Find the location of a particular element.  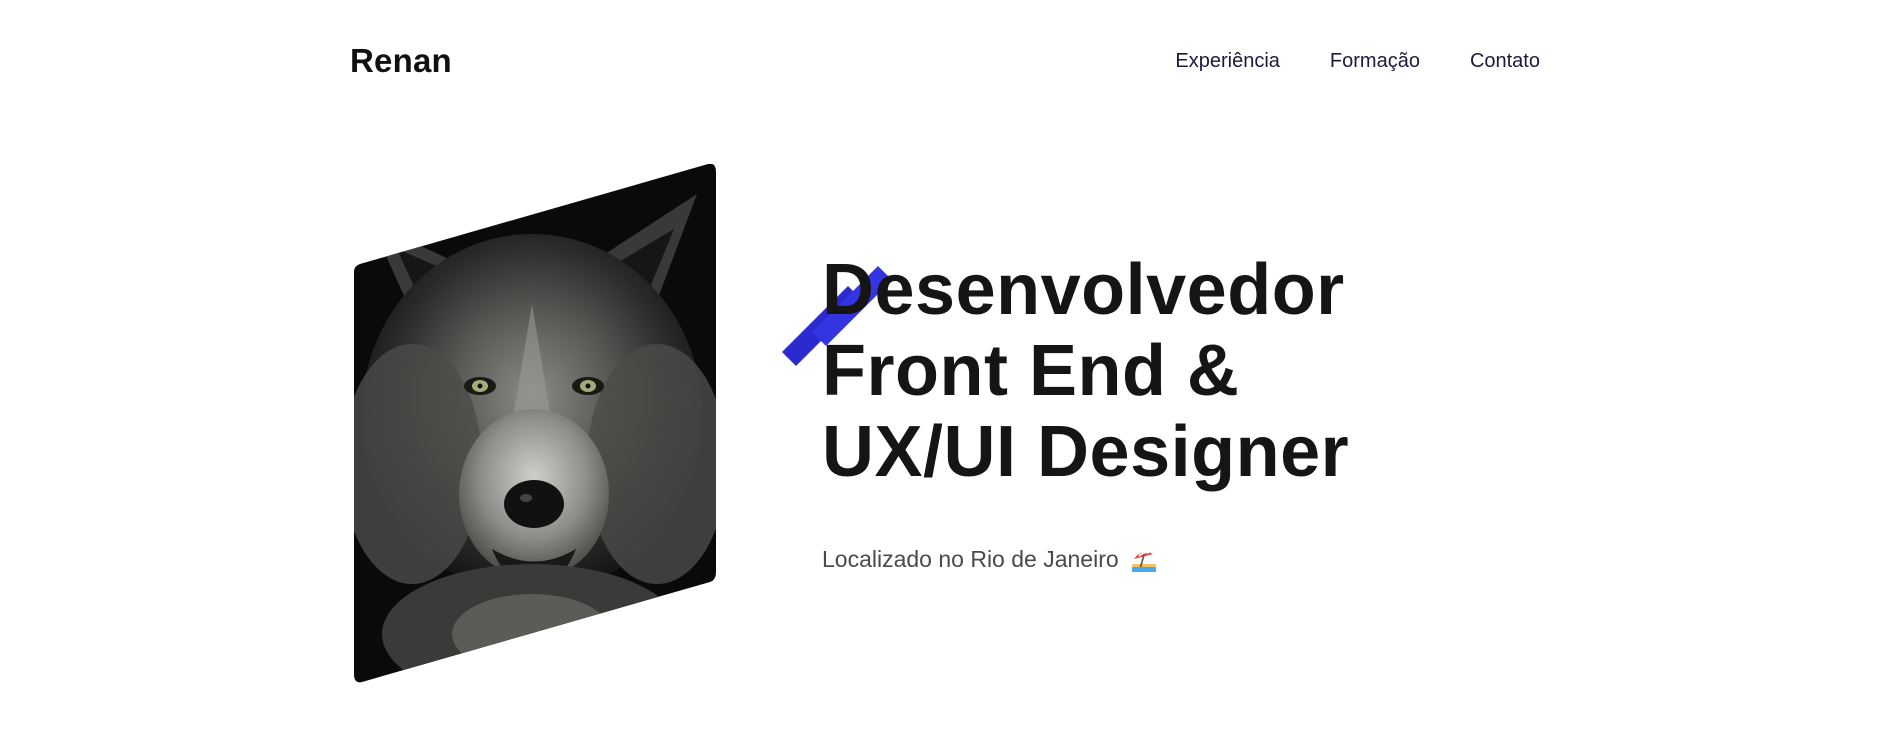

location: Localizado no Rio de Janeiro is located at coordinates (989, 559).